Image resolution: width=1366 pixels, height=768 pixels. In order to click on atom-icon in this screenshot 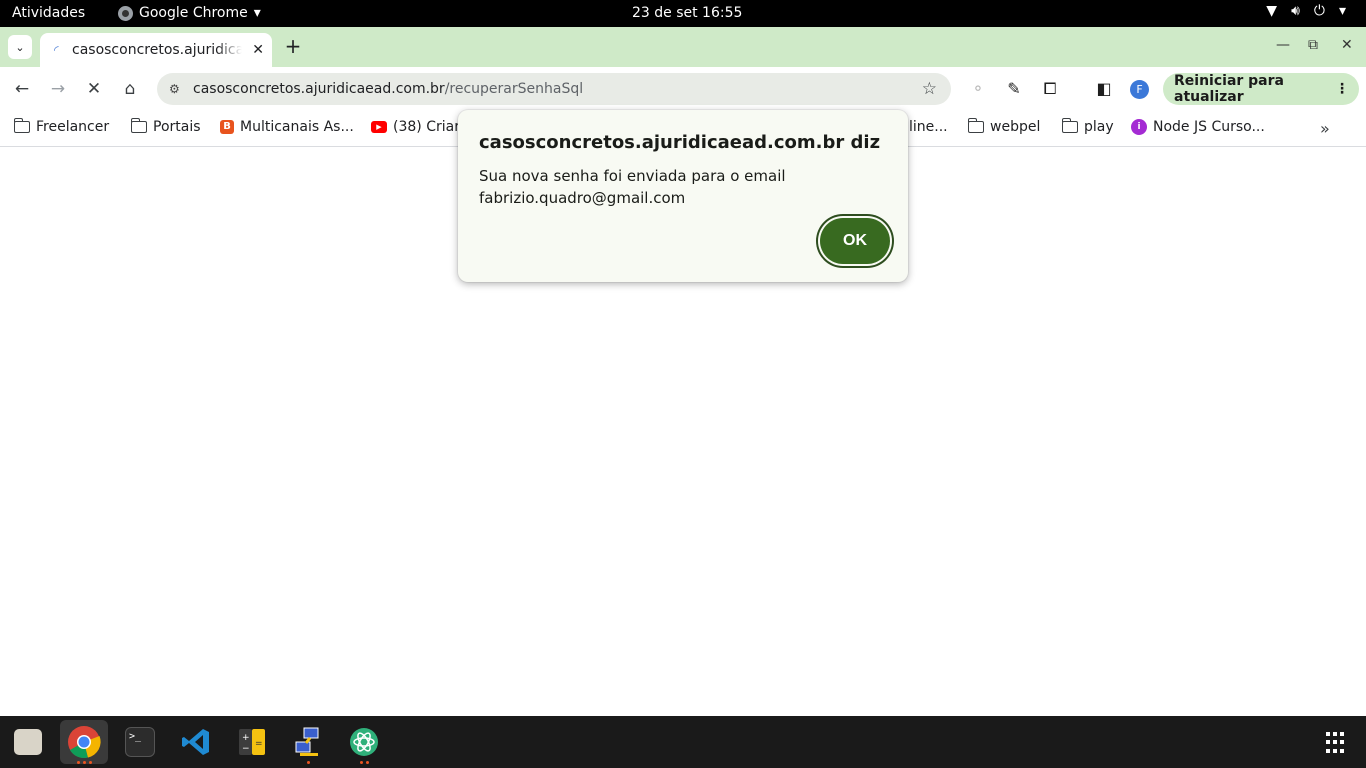, I will do `click(364, 742)`.